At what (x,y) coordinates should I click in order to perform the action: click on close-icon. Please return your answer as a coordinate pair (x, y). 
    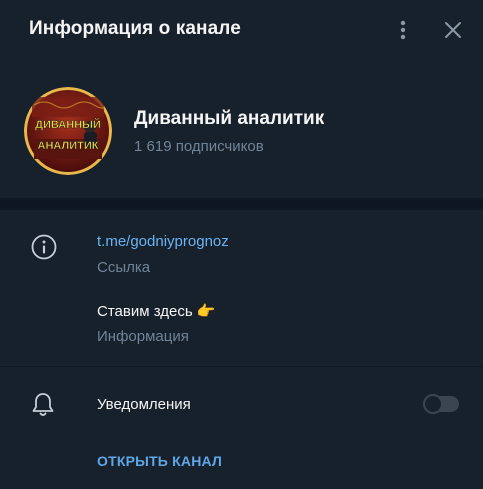
    Looking at the image, I should click on (453, 30).